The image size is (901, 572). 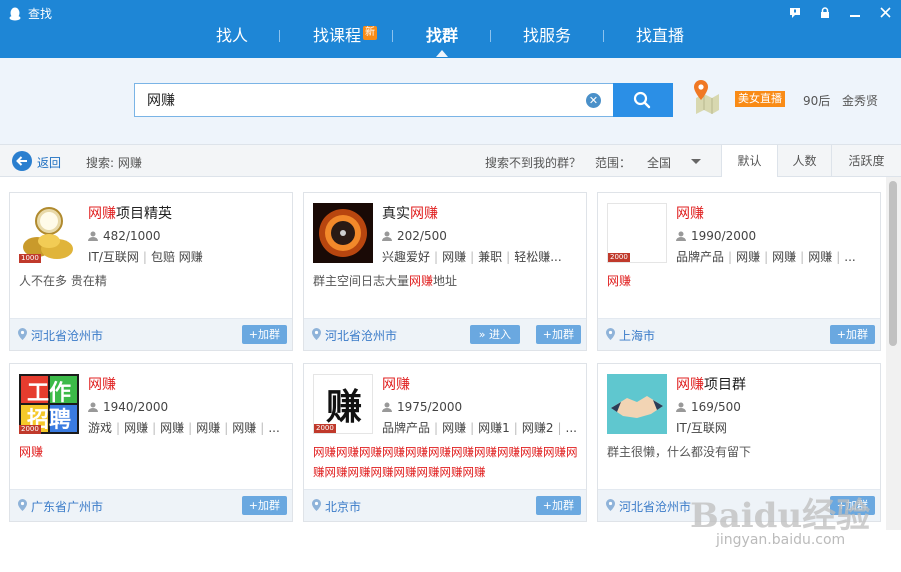 I want to click on search-button, so click(x=643, y=100).